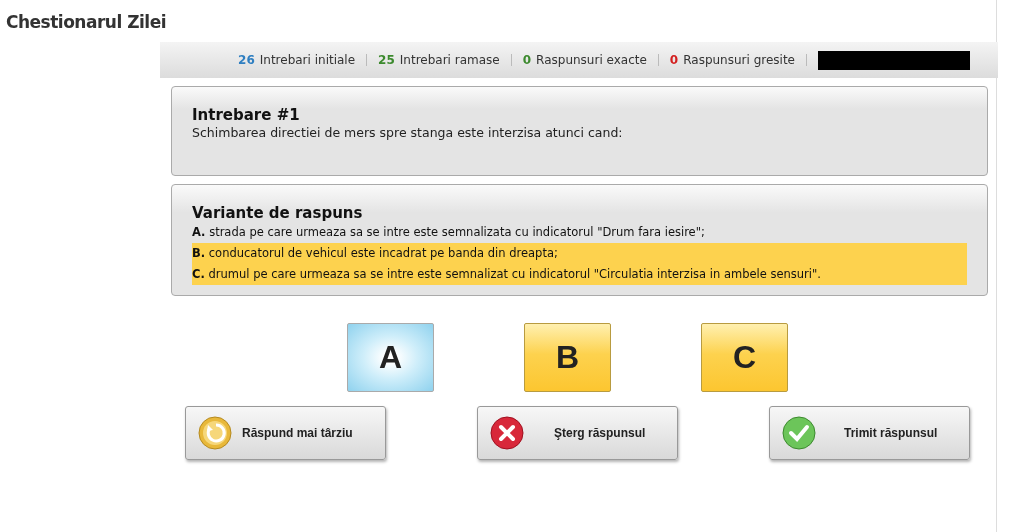 The image size is (1014, 532). Describe the element at coordinates (246, 60) in the screenshot. I see `stat-count: 26` at that location.